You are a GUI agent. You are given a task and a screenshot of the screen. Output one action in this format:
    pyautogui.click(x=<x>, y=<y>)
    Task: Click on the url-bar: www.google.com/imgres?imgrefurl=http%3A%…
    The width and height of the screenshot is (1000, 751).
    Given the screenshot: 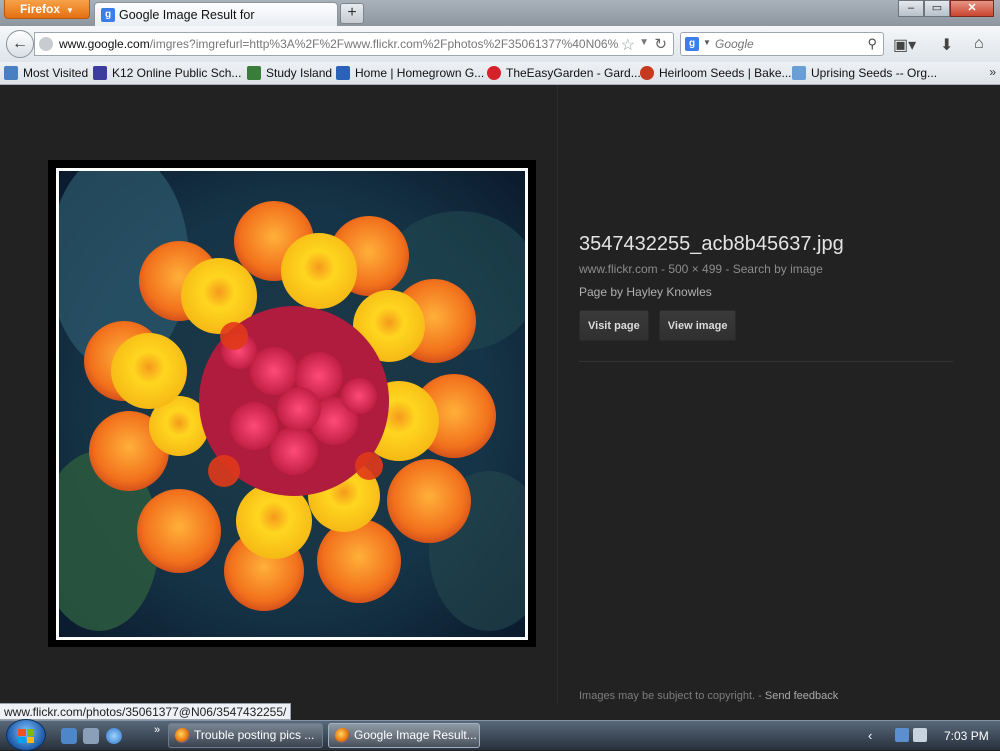 What is the action you would take?
    pyautogui.click(x=354, y=44)
    